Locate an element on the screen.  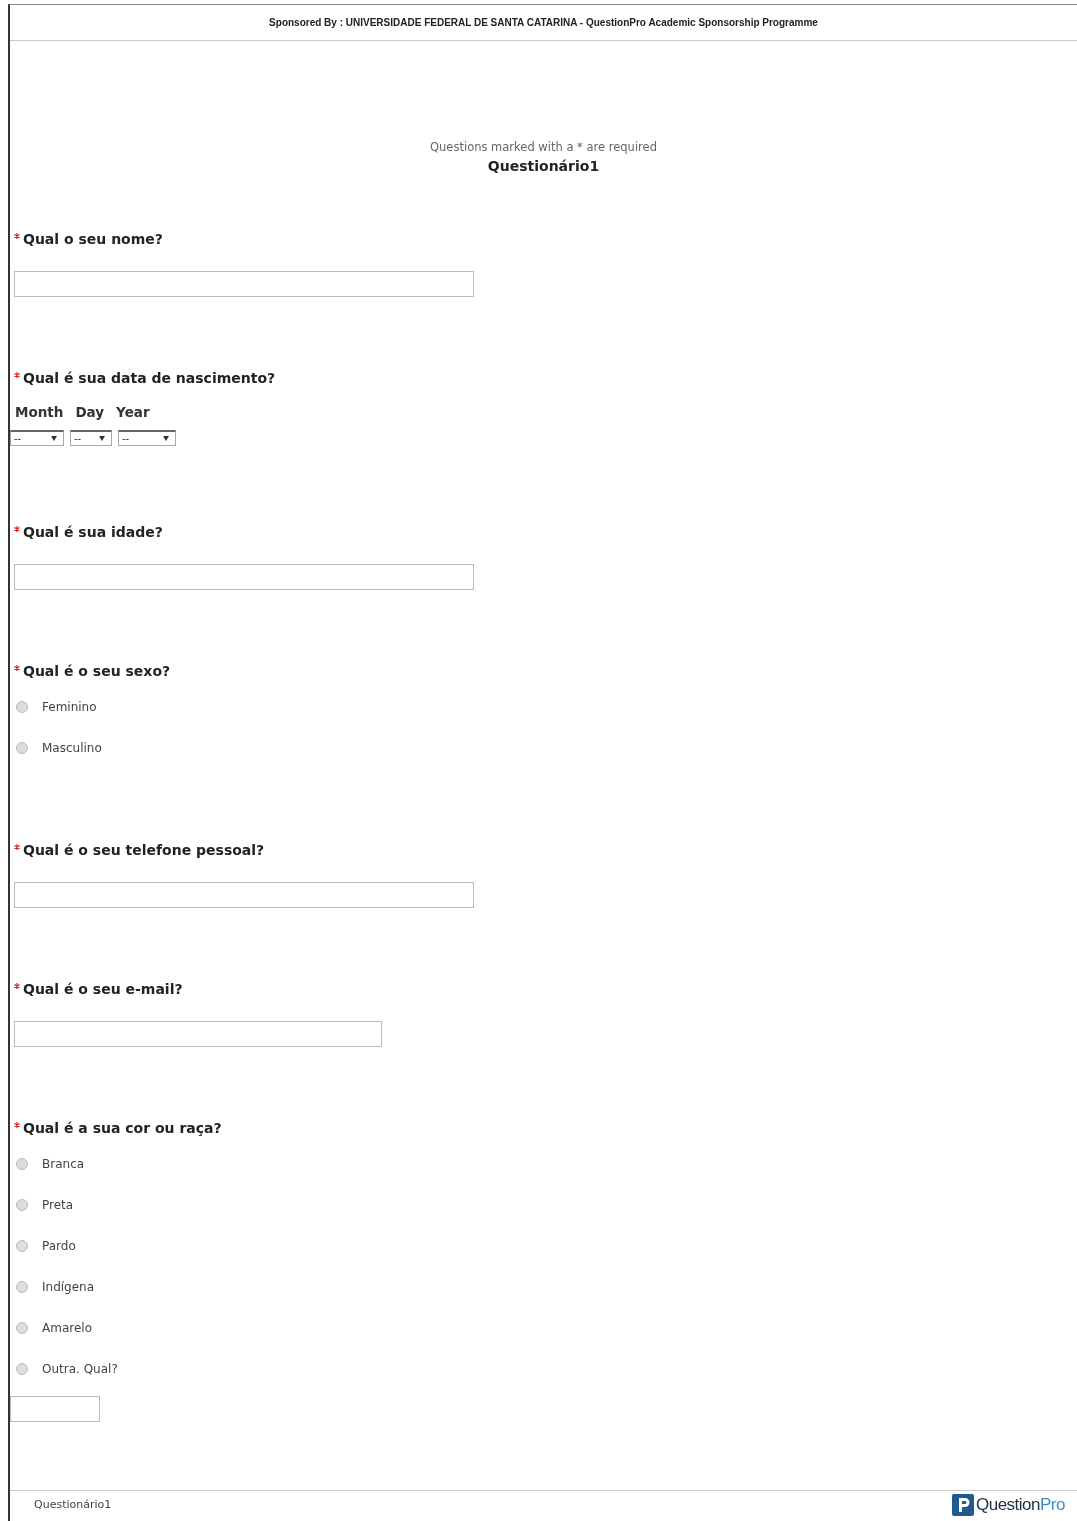
required-note: Questions marked with a * are required is located at coordinates (543, 146).